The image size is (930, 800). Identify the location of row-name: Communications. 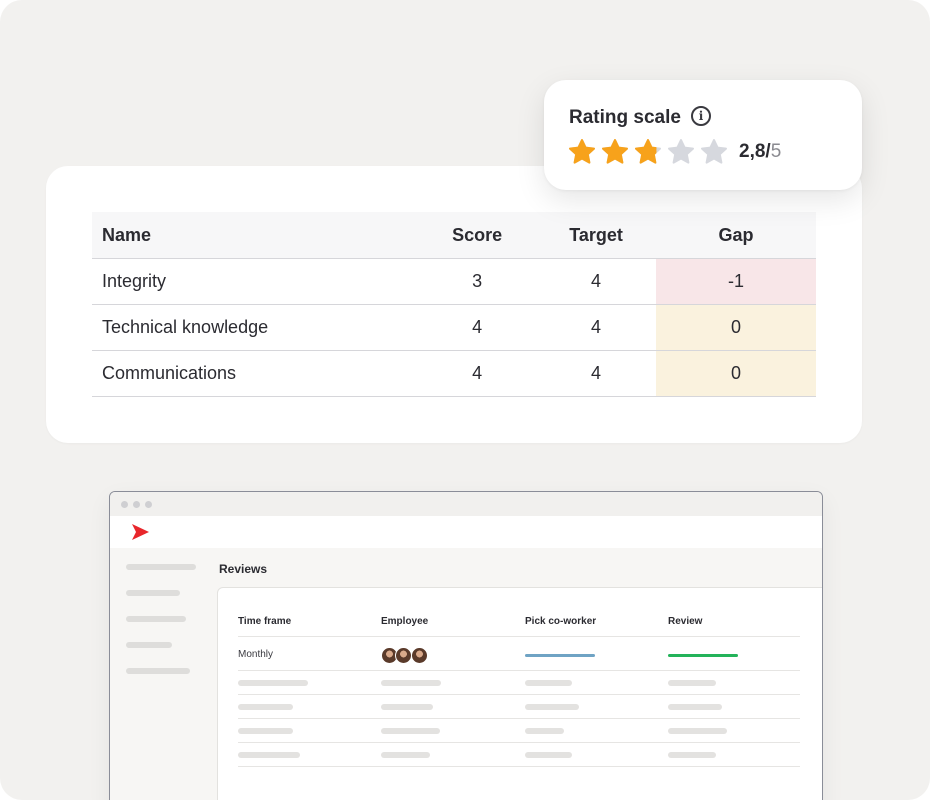
(255, 373).